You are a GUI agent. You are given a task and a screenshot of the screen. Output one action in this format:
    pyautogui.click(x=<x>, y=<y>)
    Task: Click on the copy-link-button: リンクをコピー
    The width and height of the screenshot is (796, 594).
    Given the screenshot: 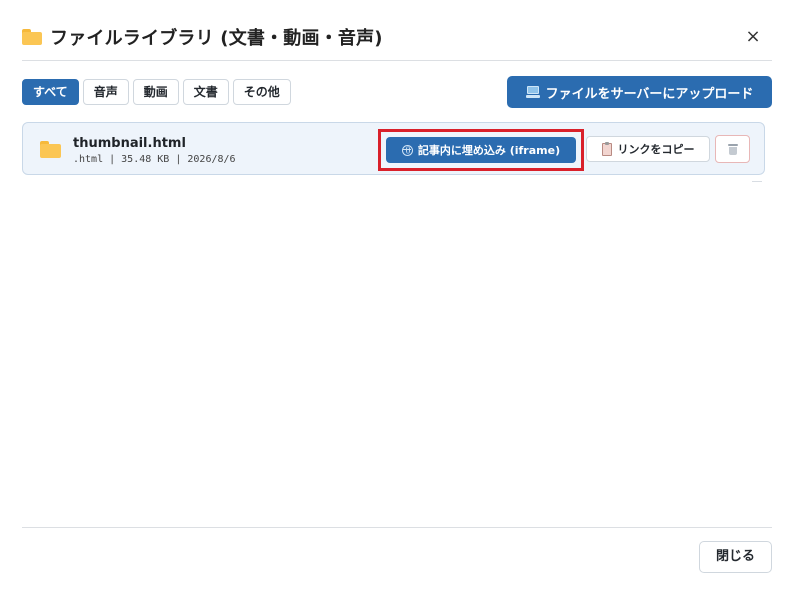 What is the action you would take?
    pyautogui.click(x=648, y=149)
    